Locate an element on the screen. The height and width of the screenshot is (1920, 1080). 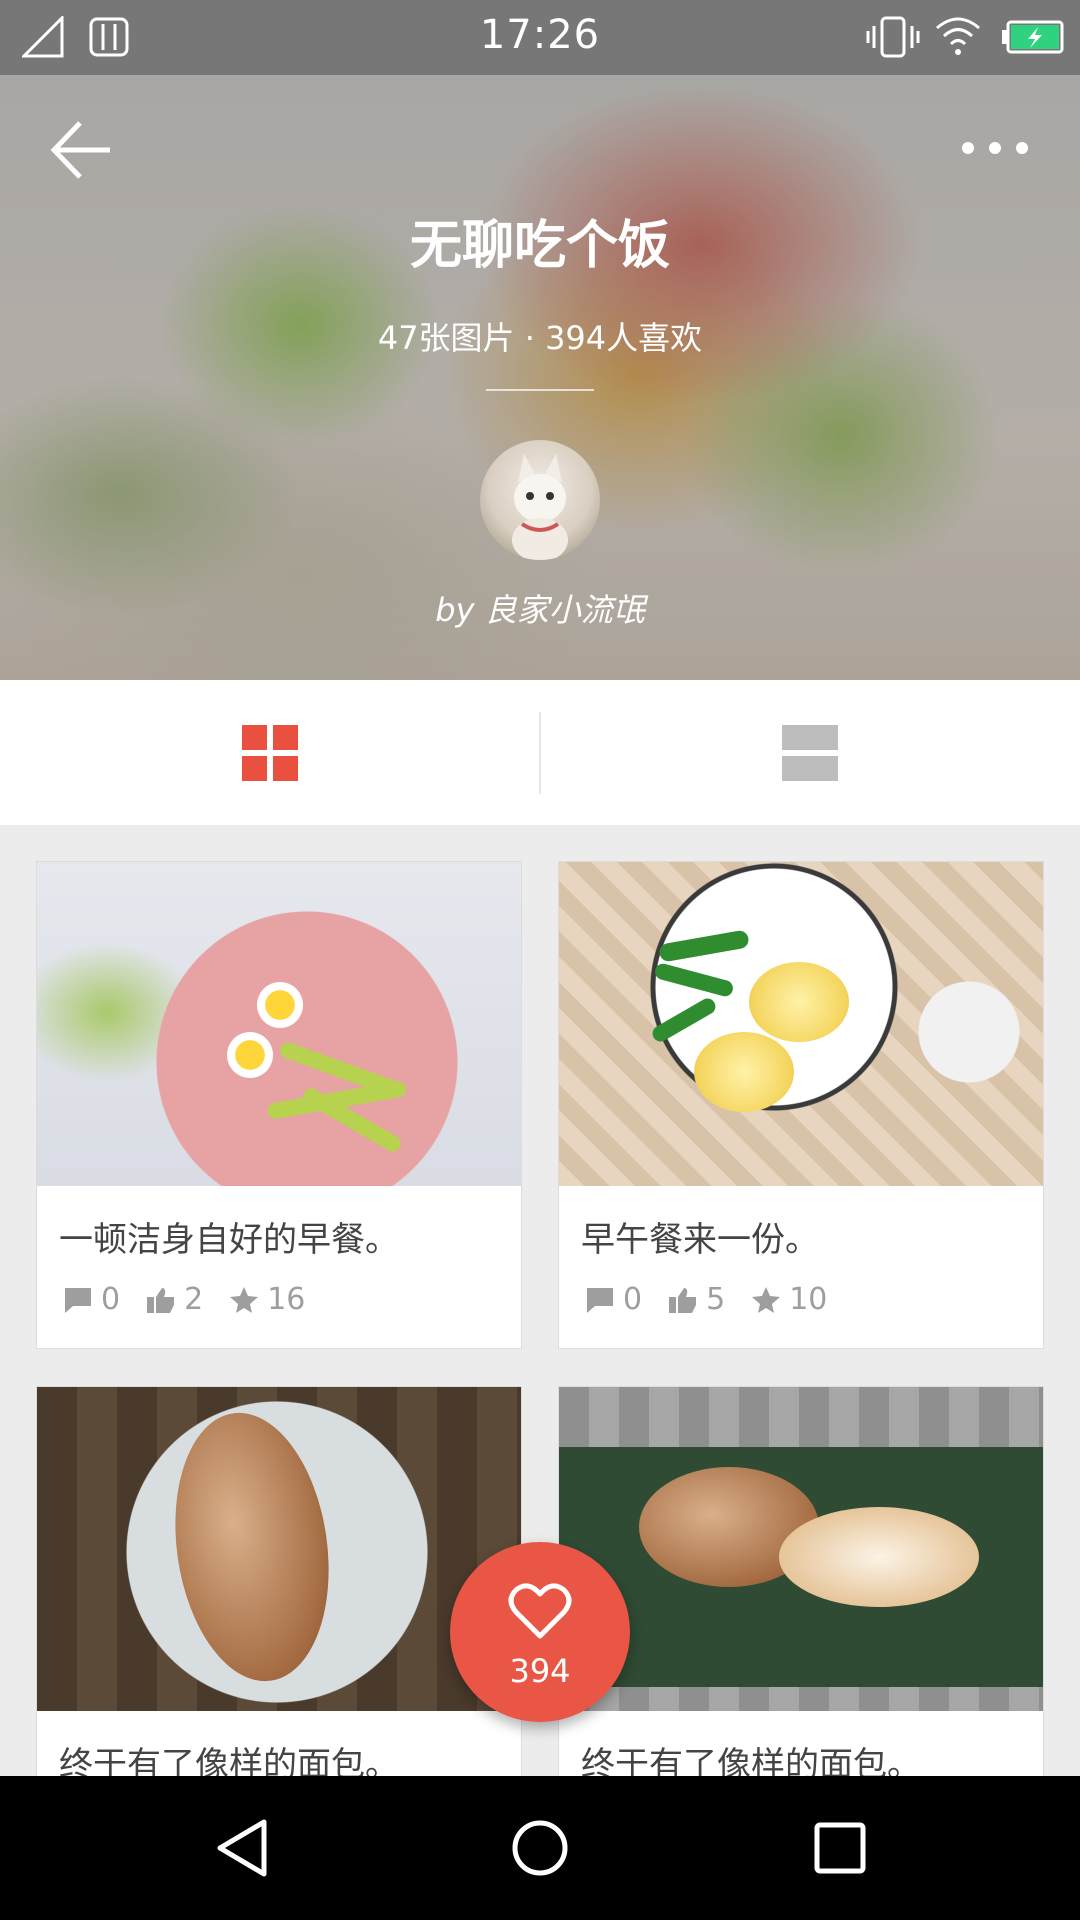
card-stats: 0 5 10 is located at coordinates (719, 1299).